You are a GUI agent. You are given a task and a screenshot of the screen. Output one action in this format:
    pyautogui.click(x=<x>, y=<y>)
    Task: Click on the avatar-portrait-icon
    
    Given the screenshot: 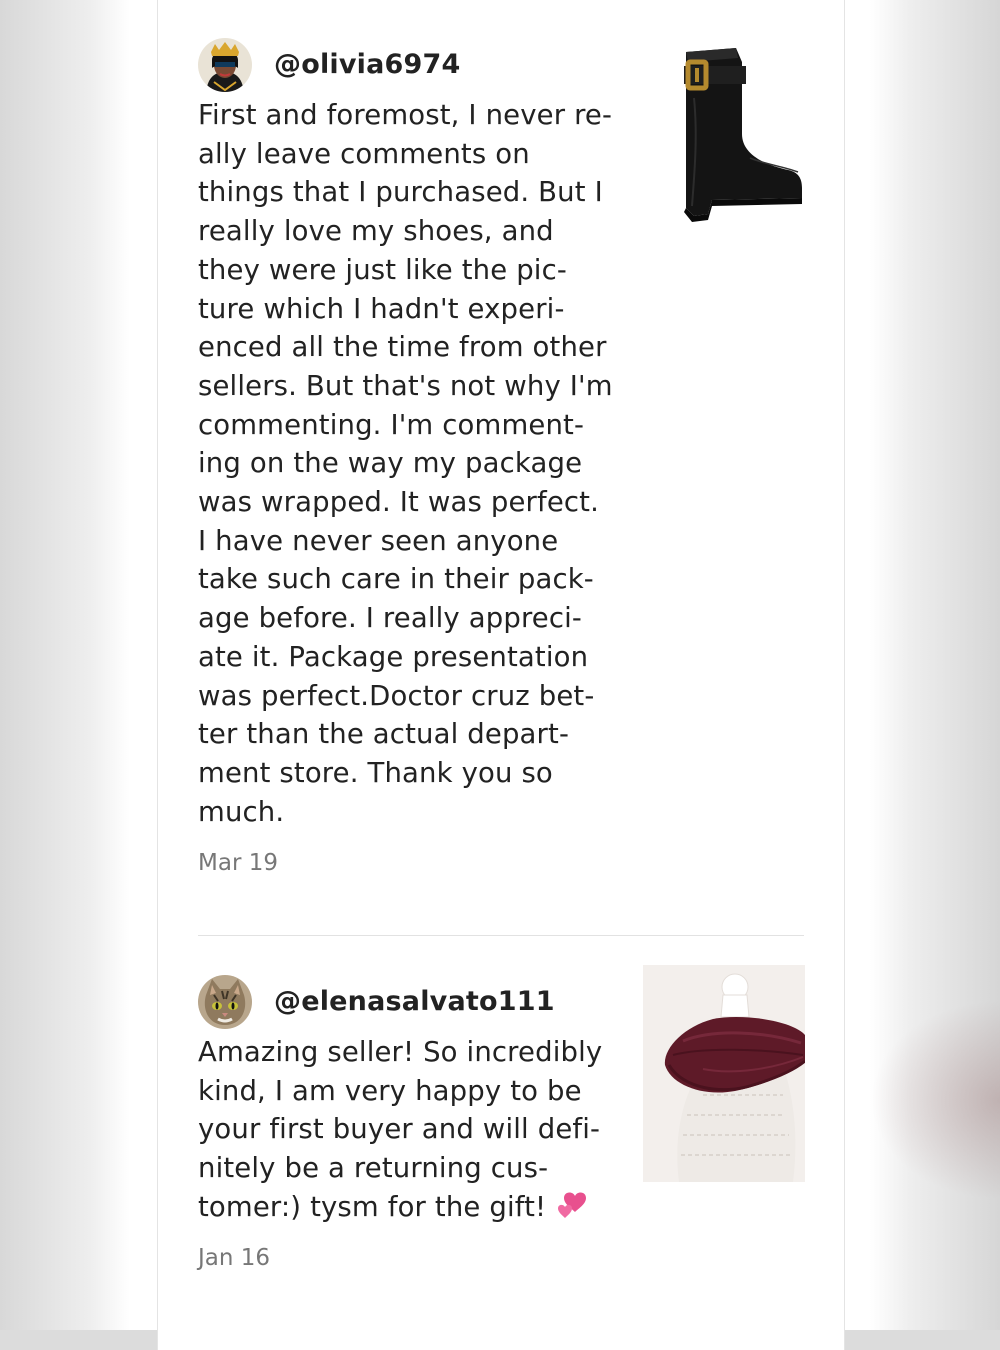 What is the action you would take?
    pyautogui.click(x=225, y=65)
    